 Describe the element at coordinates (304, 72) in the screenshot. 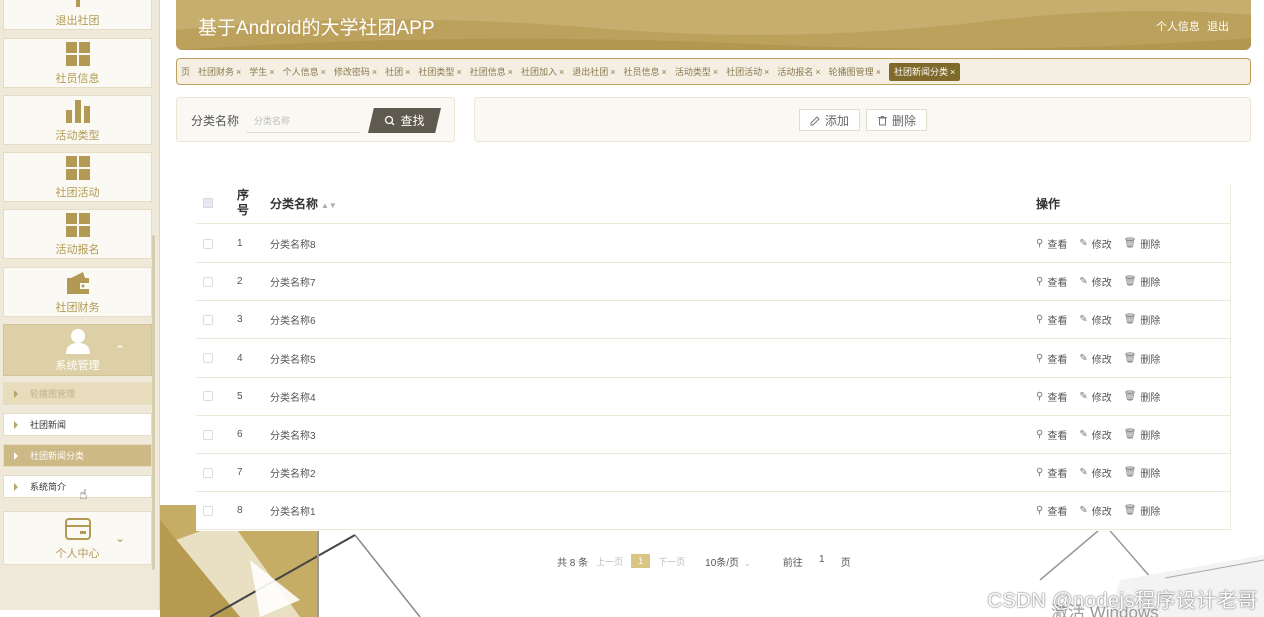

I see `tab-personal-info: 个人信息 ×` at that location.